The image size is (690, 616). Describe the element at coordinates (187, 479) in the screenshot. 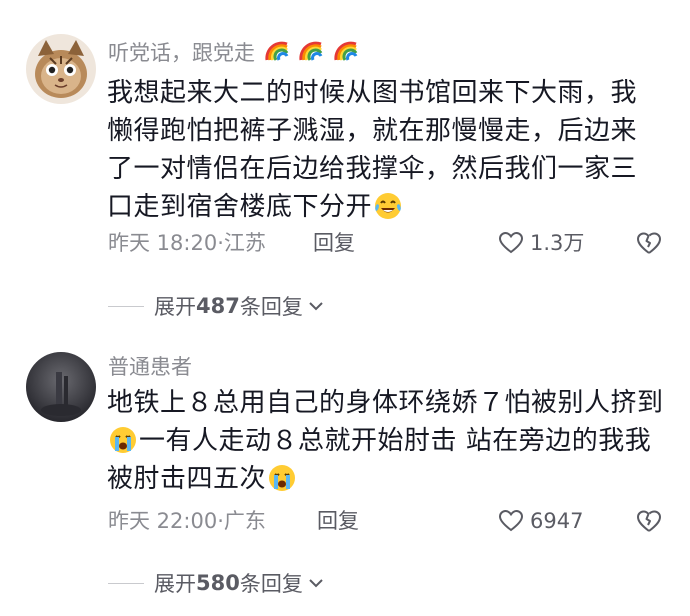

I see `comment-line-text: 被肘击四五次` at that location.